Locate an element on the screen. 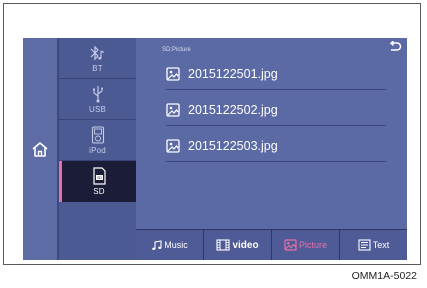 This screenshot has height=288, width=427. source-ipod-button: iPod is located at coordinates (97, 140).